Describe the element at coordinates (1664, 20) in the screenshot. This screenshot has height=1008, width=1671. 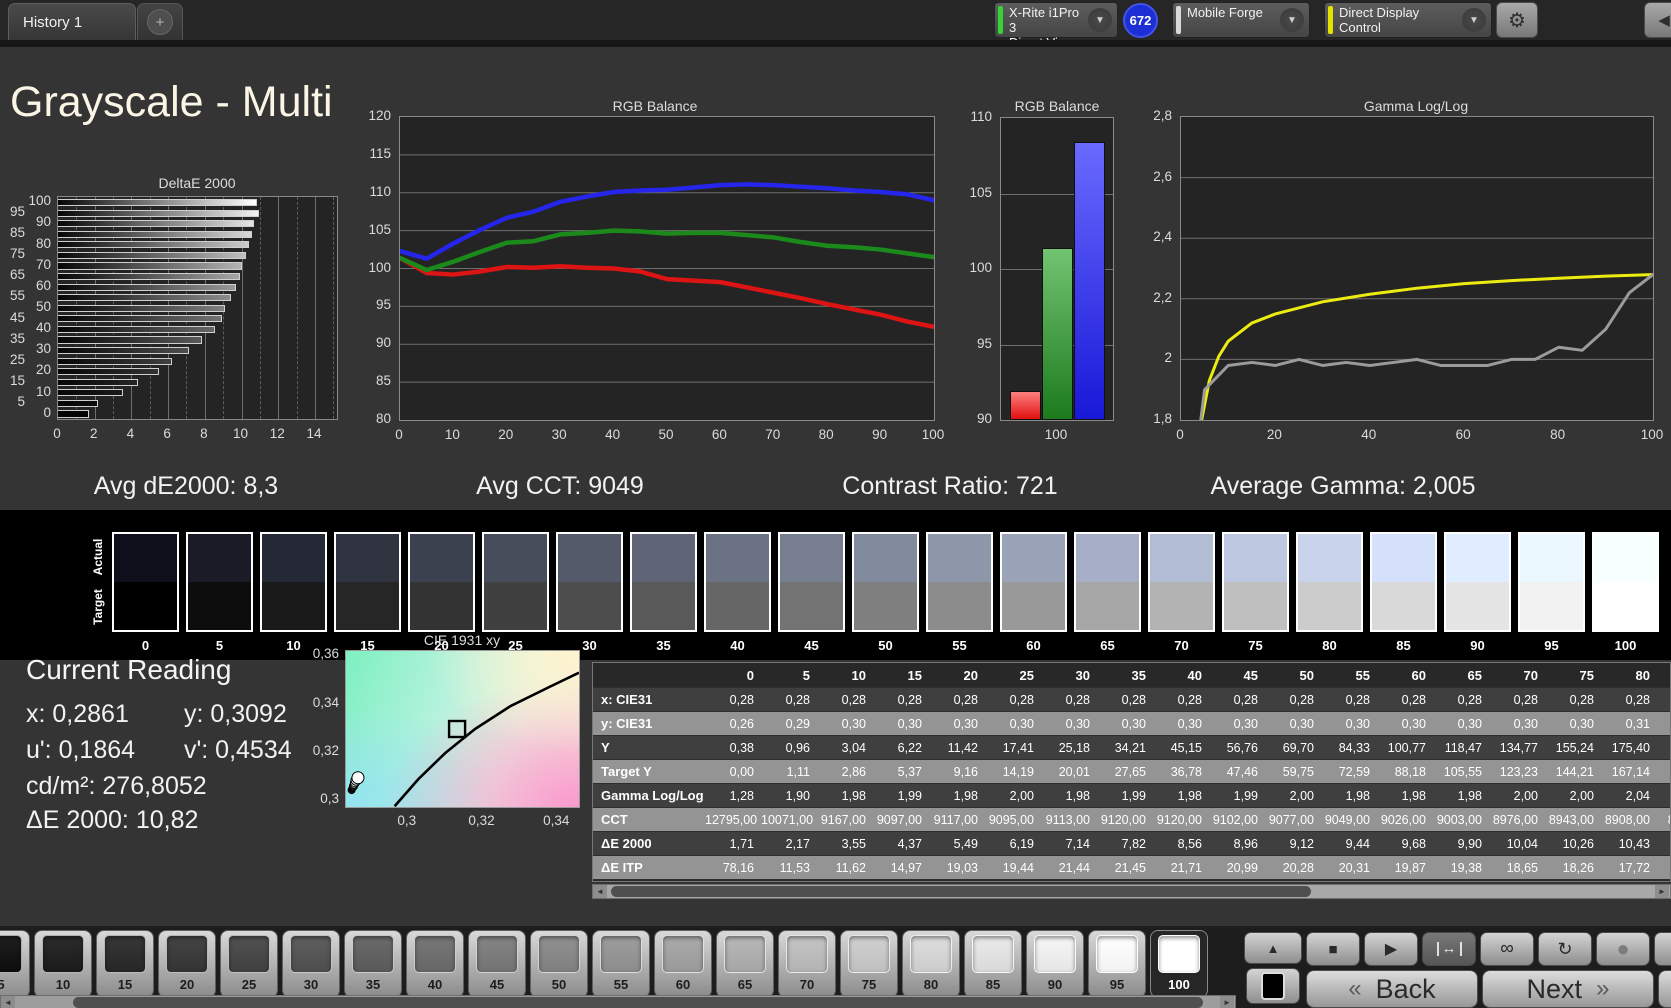
I see `collapse-arrow-icon: ◀` at that location.